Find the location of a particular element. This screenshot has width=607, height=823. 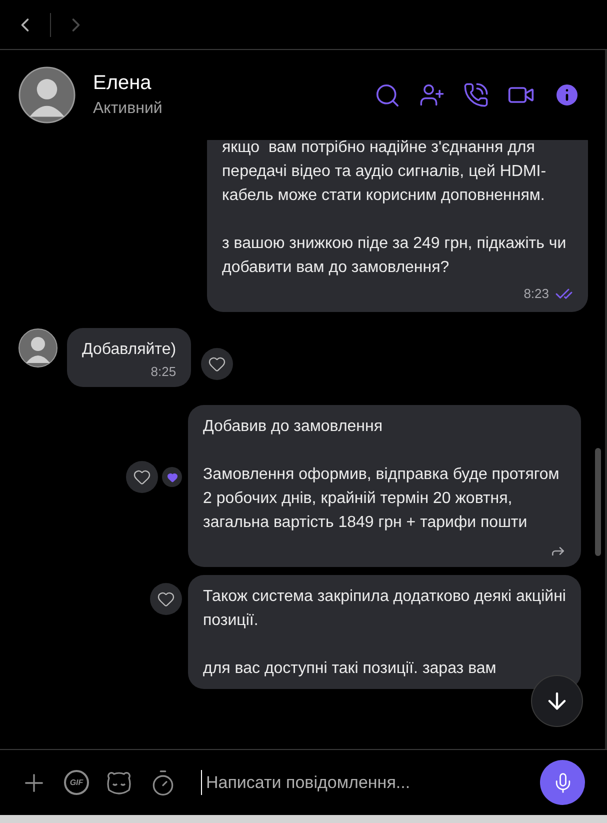

message-time: 8:25 is located at coordinates (163, 371).